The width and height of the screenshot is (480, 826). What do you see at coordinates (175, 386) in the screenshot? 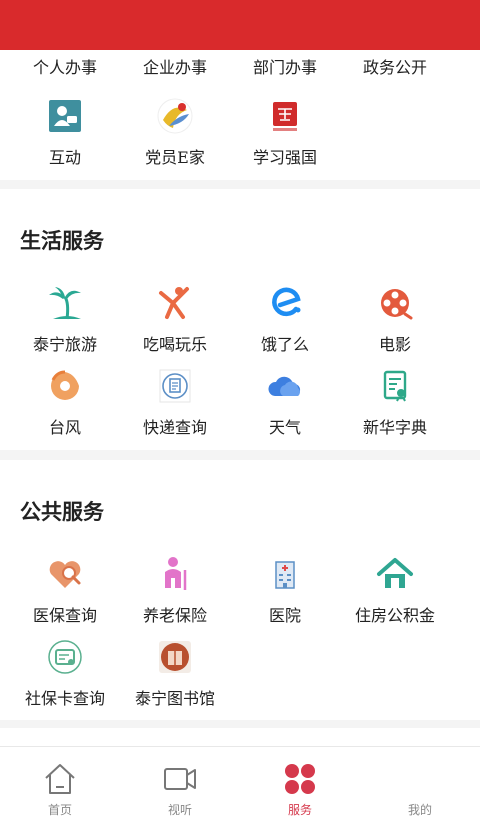
I see `parcel-icon` at bounding box center [175, 386].